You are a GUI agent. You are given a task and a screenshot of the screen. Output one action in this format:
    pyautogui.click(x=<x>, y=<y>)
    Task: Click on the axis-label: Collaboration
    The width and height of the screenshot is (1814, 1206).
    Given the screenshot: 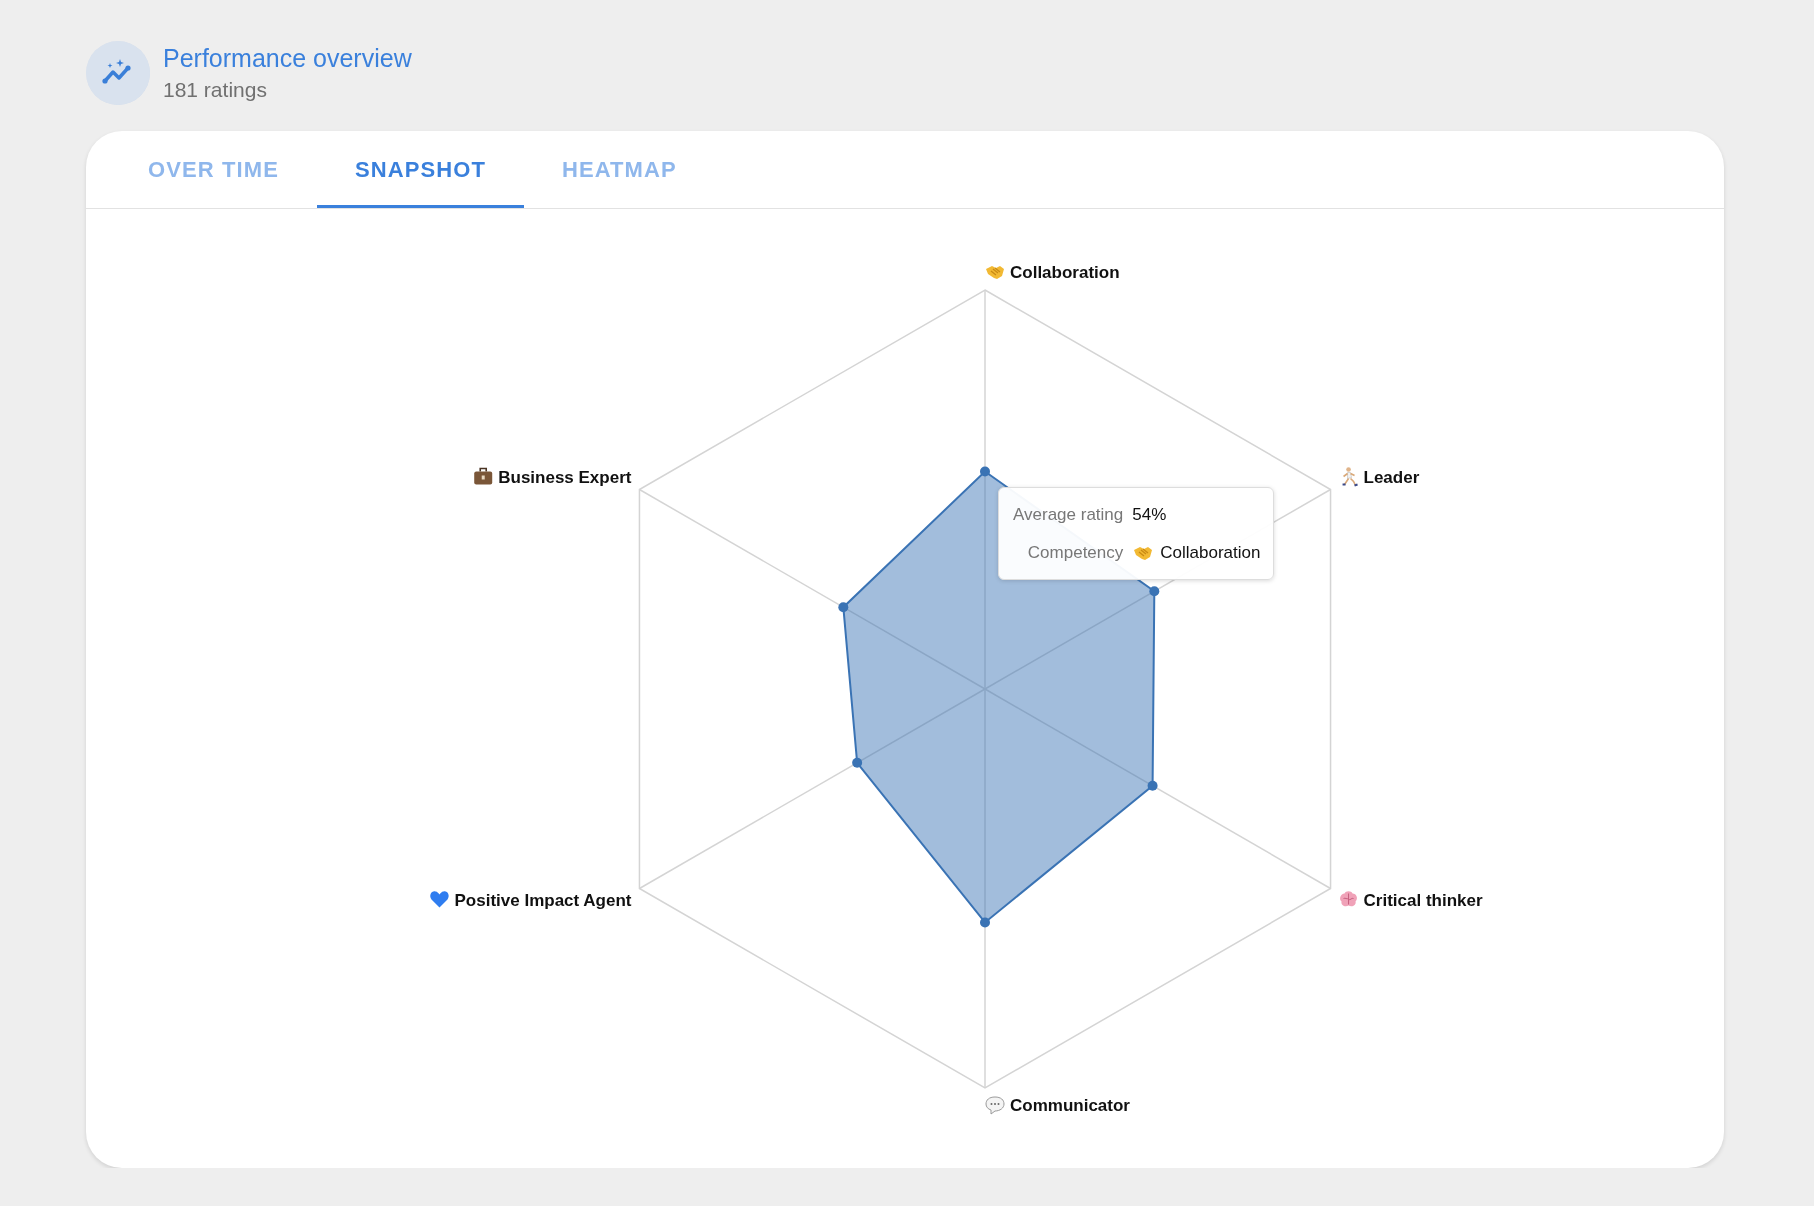 What is the action you would take?
    pyautogui.click(x=1065, y=272)
    